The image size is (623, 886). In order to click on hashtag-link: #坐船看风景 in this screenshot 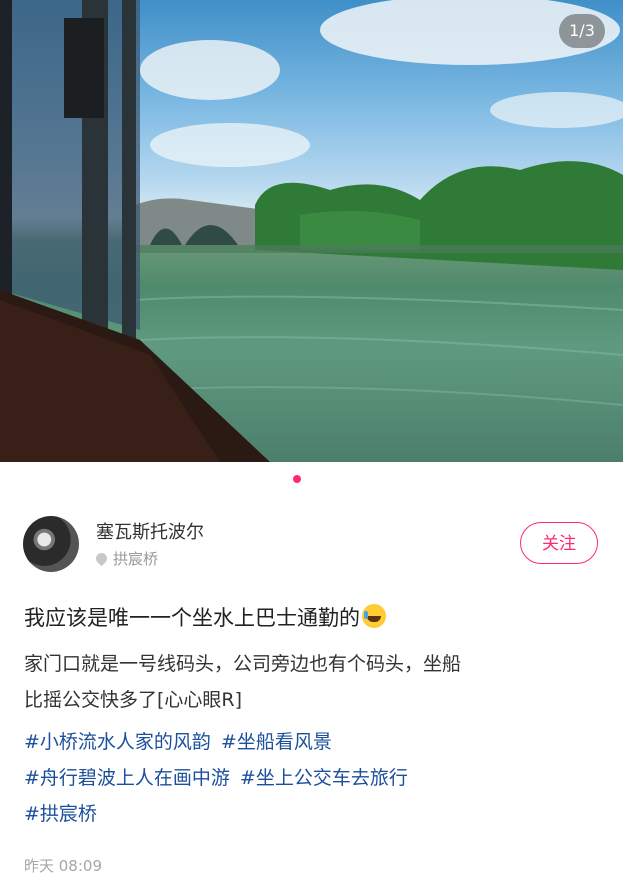, I will do `click(276, 742)`.